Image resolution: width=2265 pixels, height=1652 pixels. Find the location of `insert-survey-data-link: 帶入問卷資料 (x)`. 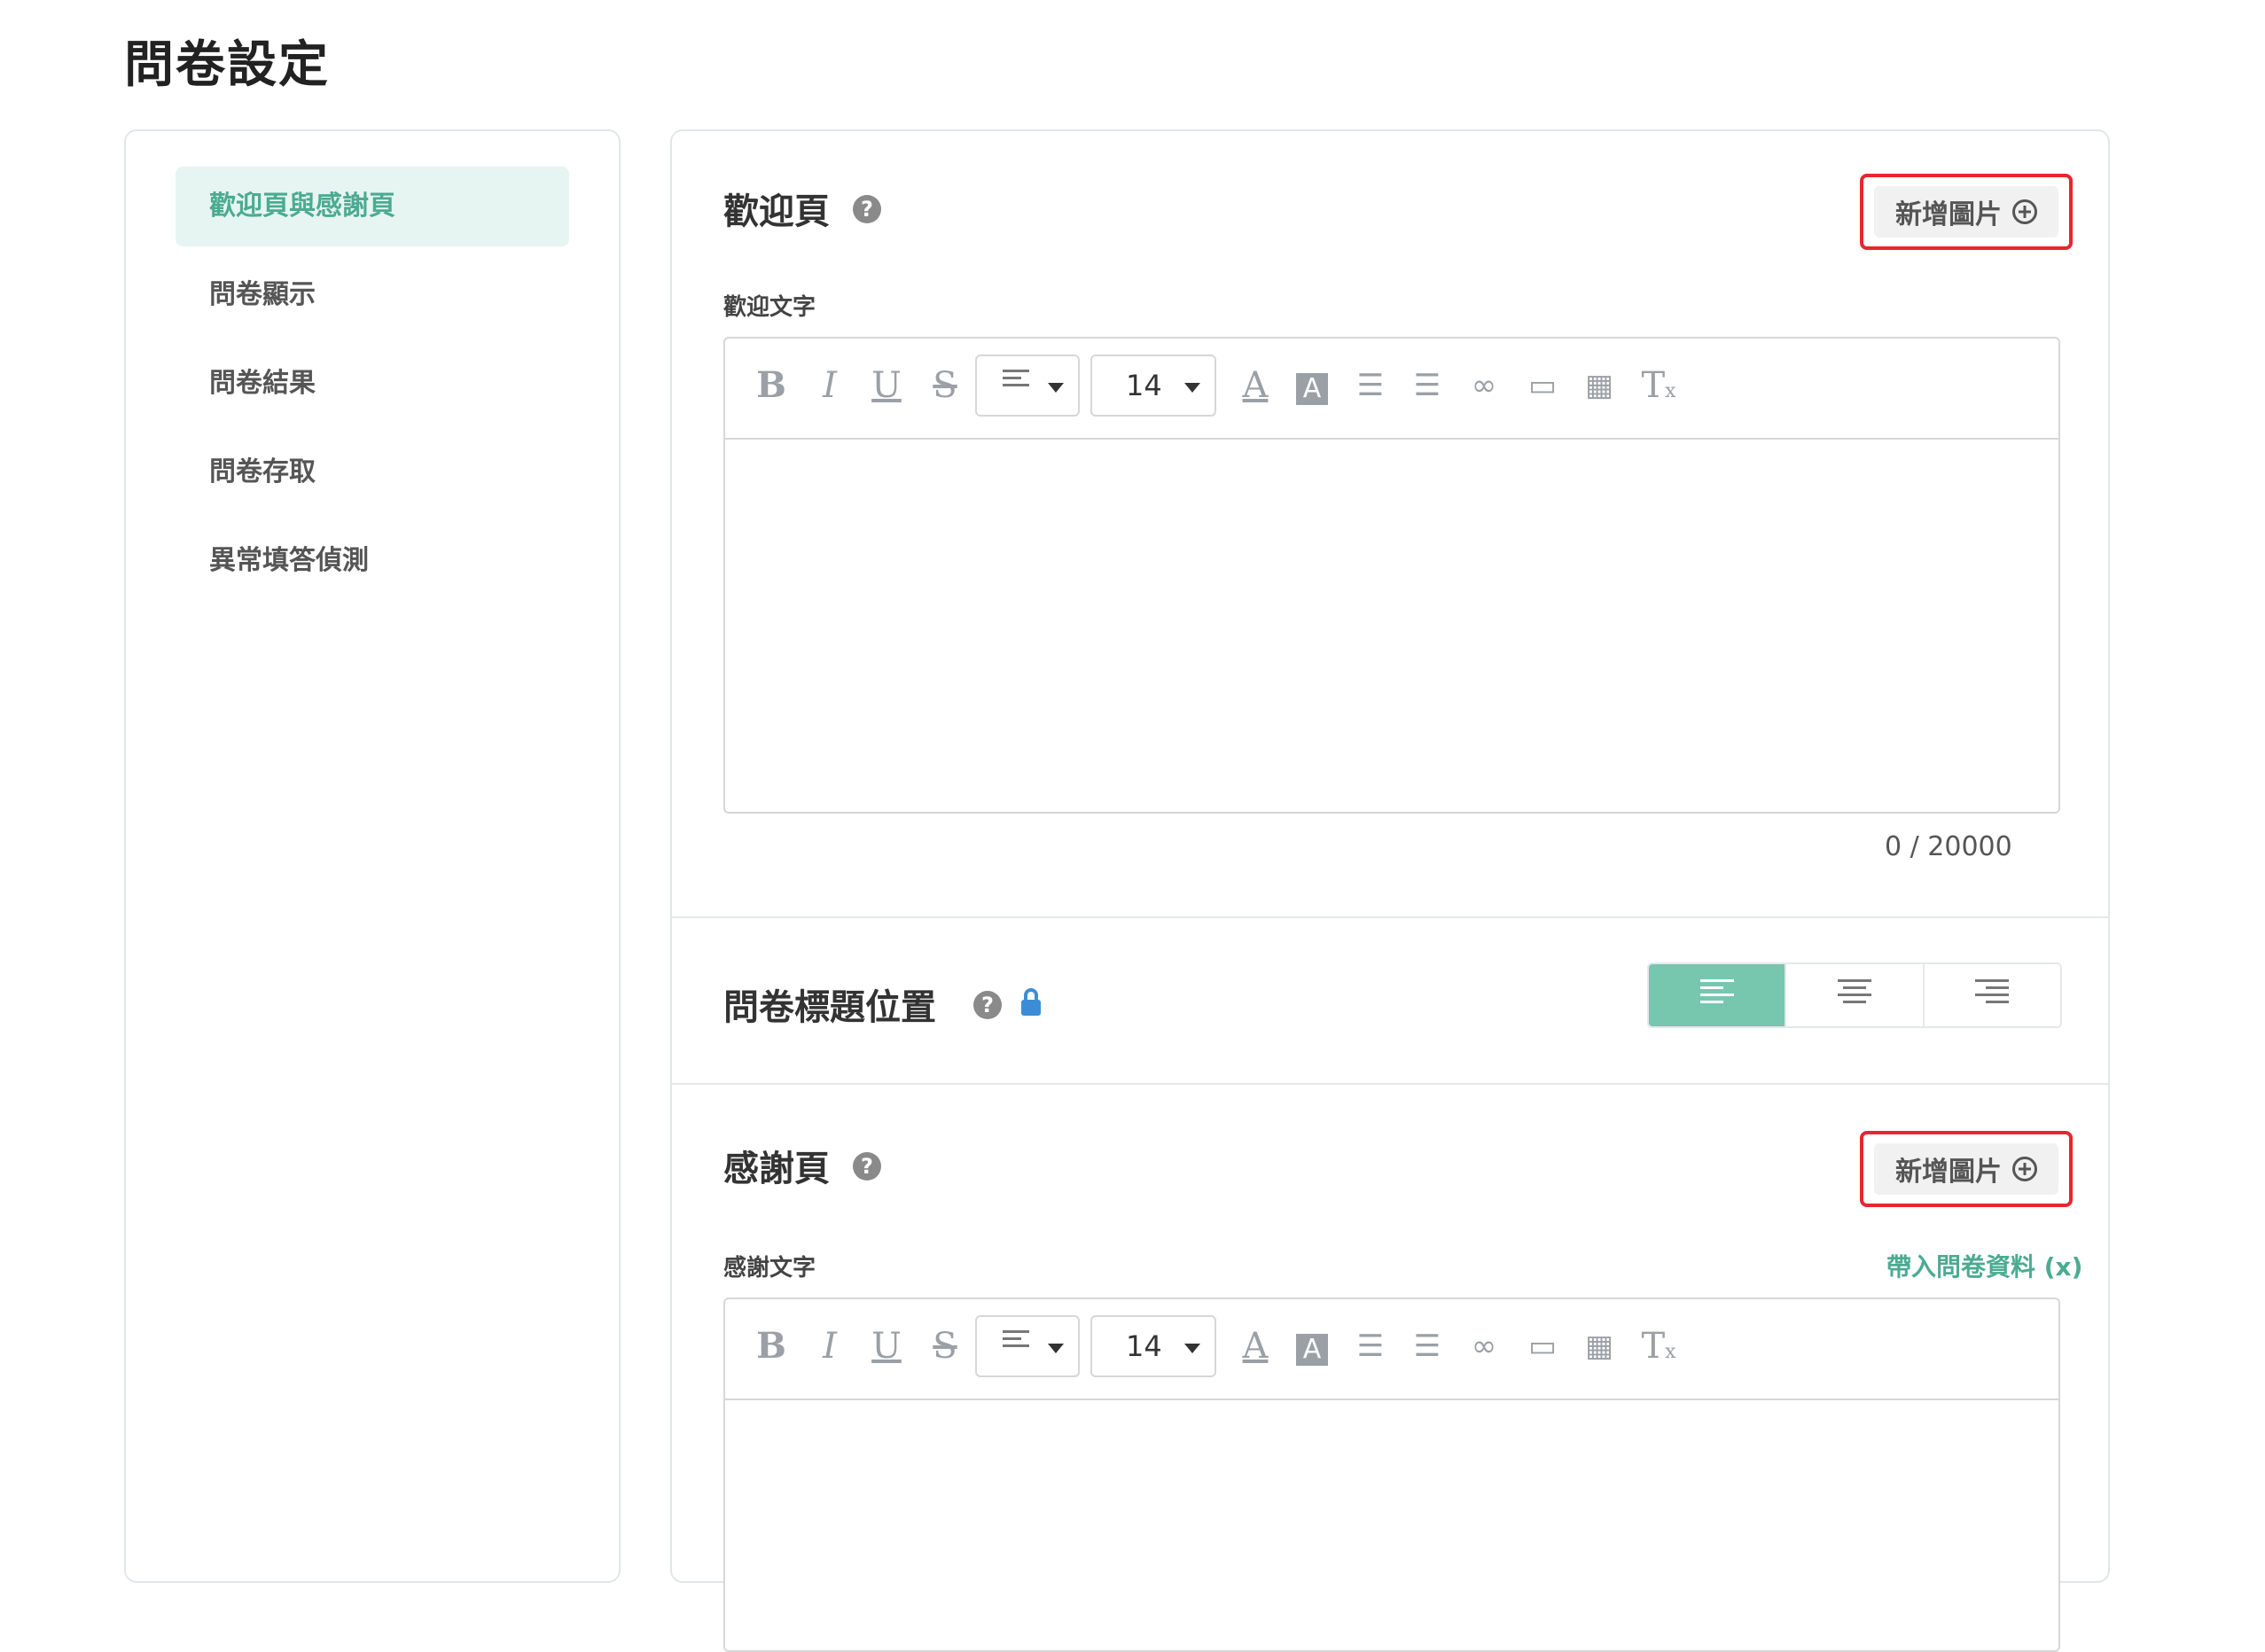

insert-survey-data-link: 帶入問卷資料 (x) is located at coordinates (1984, 1265).